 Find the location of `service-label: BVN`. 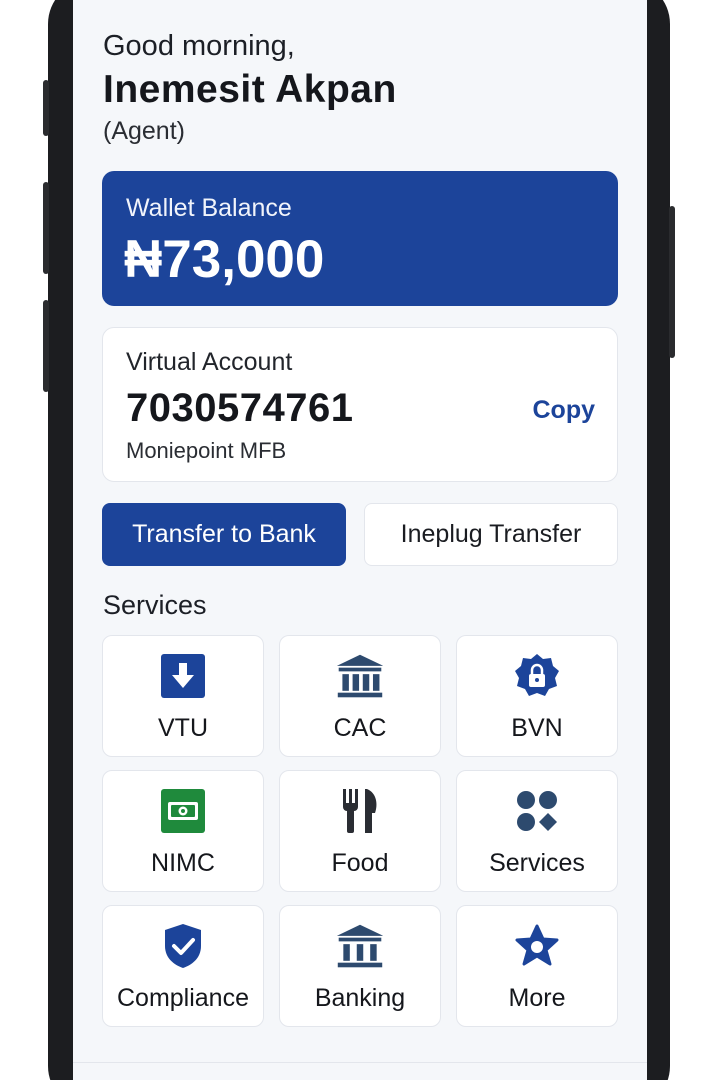

service-label: BVN is located at coordinates (537, 728).